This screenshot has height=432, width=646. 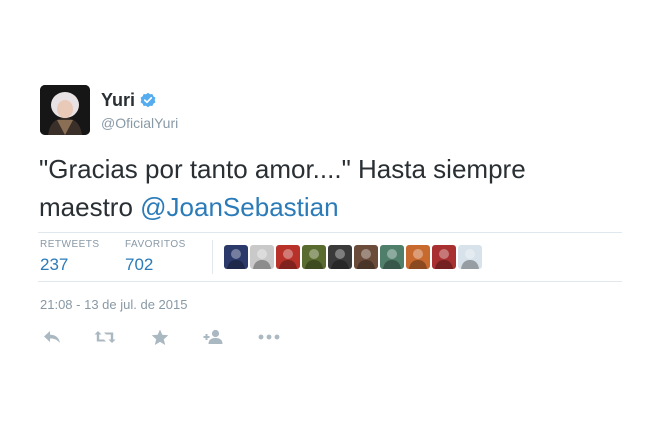 What do you see at coordinates (139, 264) in the screenshot?
I see `favorites-count: 702` at bounding box center [139, 264].